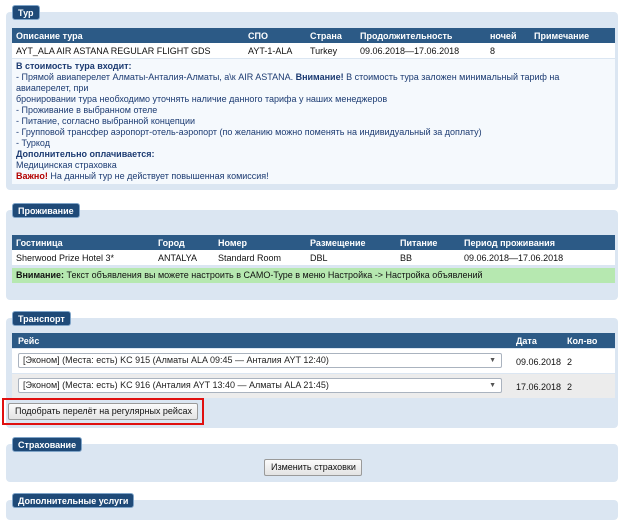 The image size is (624, 520). Describe the element at coordinates (46, 210) in the screenshot. I see `accommodation-legend: Проживание` at that location.